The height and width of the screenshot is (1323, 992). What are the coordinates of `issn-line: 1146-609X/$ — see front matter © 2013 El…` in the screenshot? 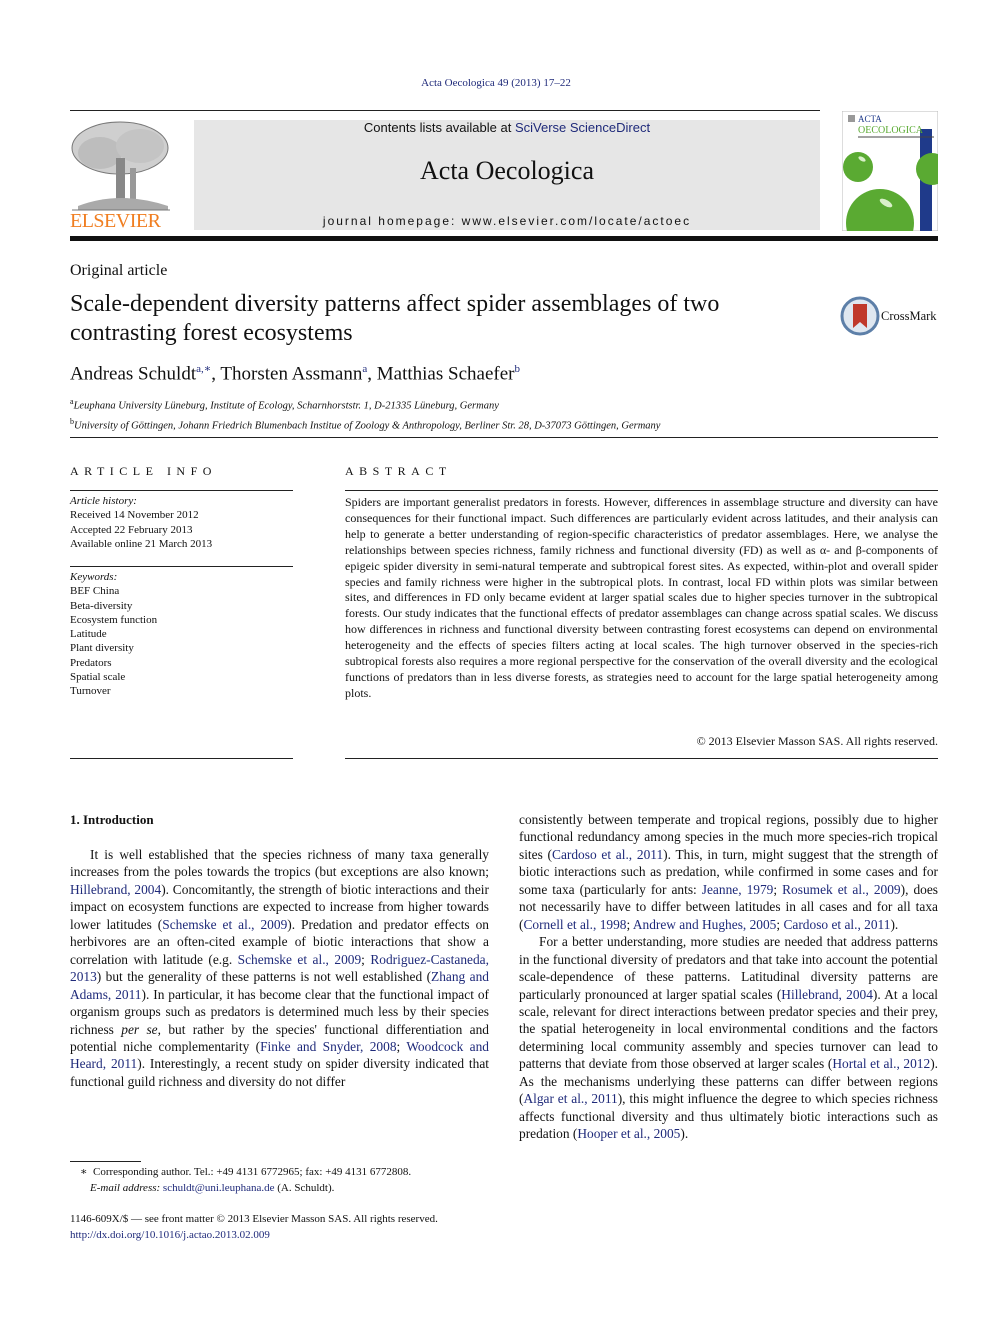 It's located at (254, 1219).